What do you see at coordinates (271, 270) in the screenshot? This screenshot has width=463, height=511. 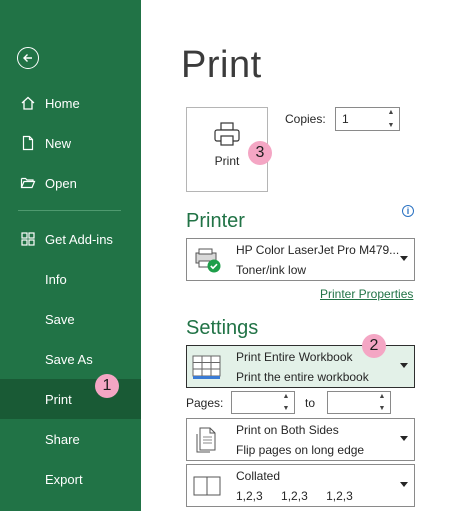 I see `printer-status: Toner/ink low` at bounding box center [271, 270].